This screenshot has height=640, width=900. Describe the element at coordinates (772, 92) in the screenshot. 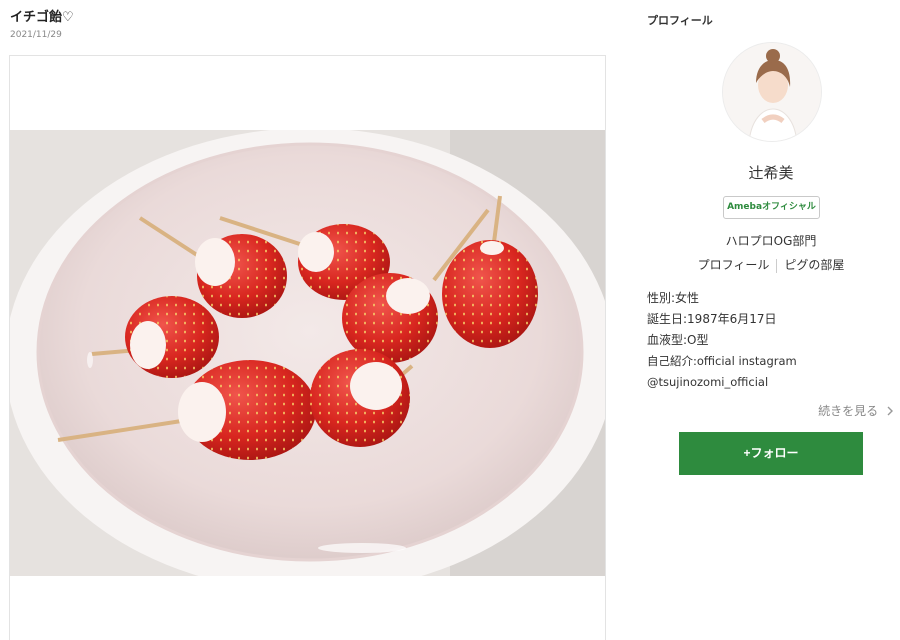

I see `avatar` at that location.